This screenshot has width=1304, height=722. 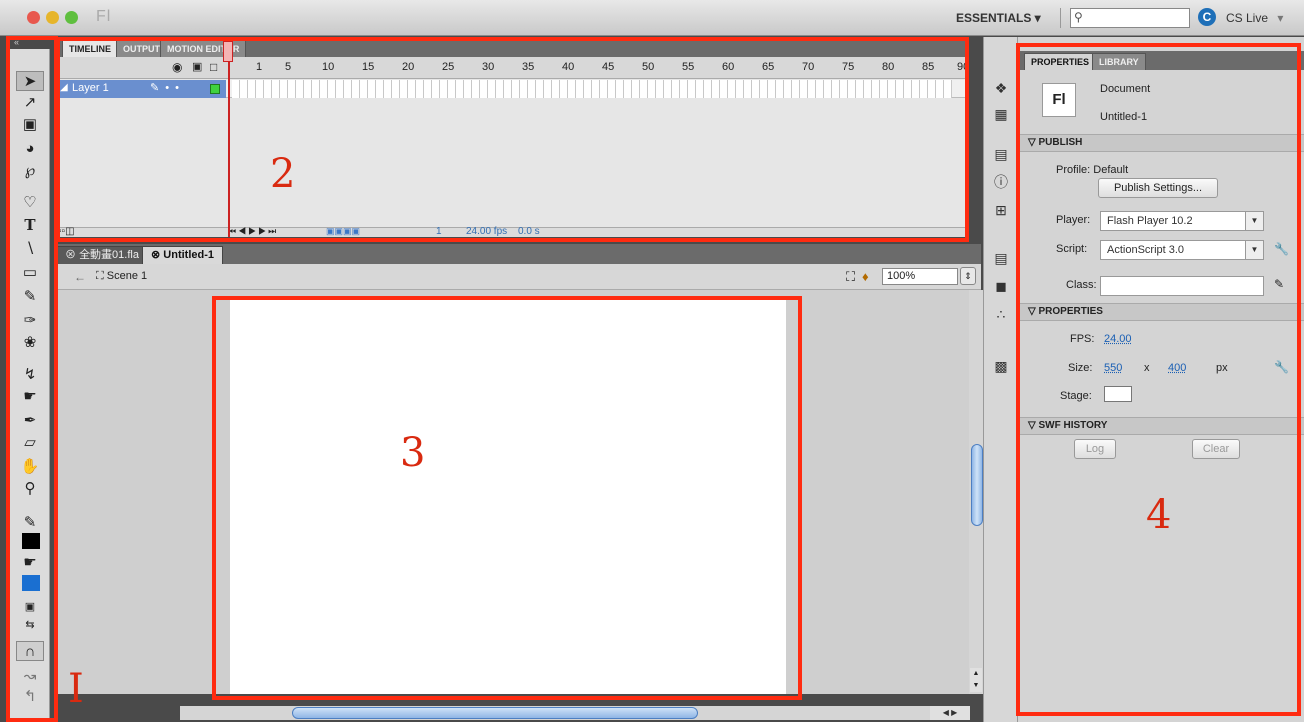 What do you see at coordinates (104, 16) in the screenshot?
I see `app-logo: Fl` at bounding box center [104, 16].